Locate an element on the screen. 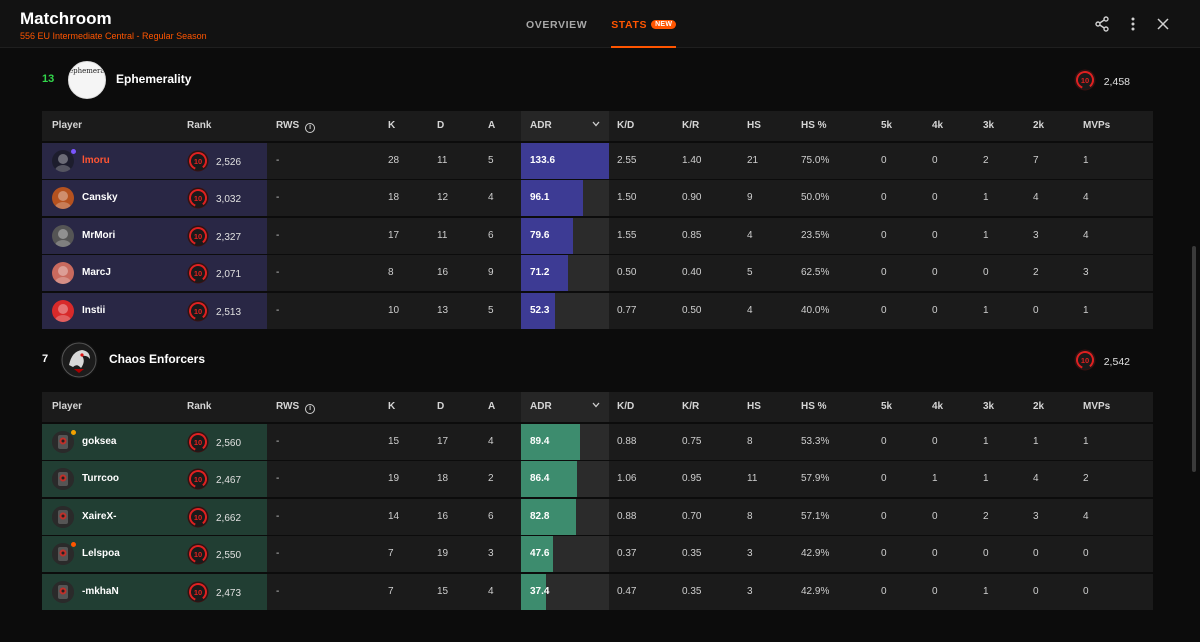 The image size is (1200, 642). player-cell: Cansky 10 3,032 is located at coordinates (154, 198).